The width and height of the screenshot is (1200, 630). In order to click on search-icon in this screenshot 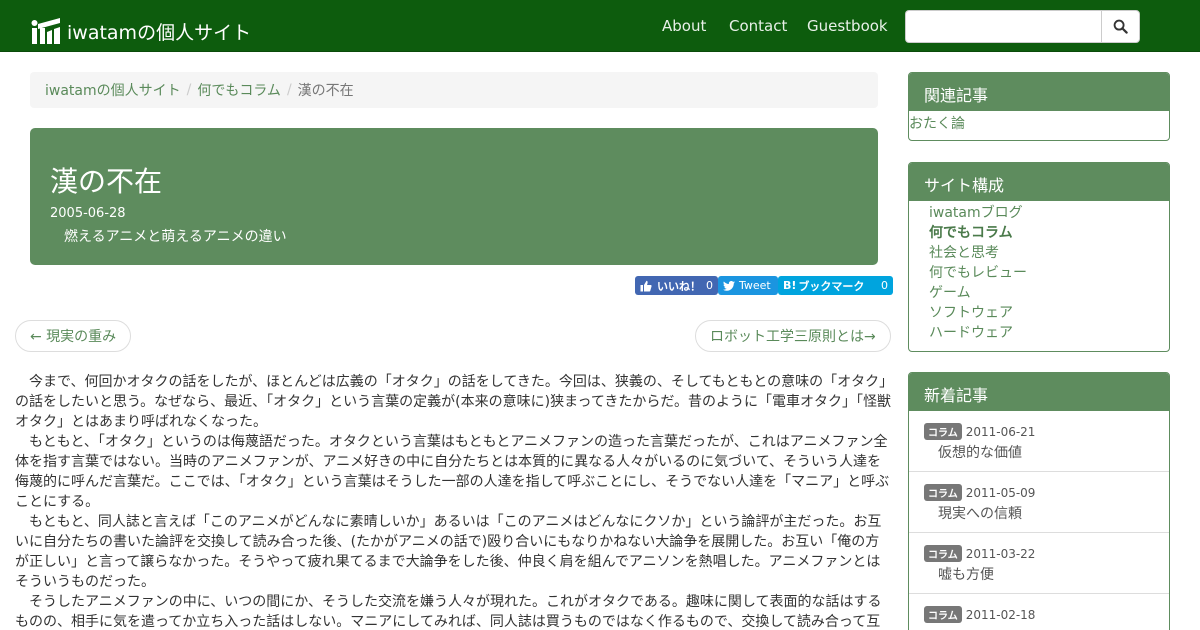, I will do `click(1120, 26)`.